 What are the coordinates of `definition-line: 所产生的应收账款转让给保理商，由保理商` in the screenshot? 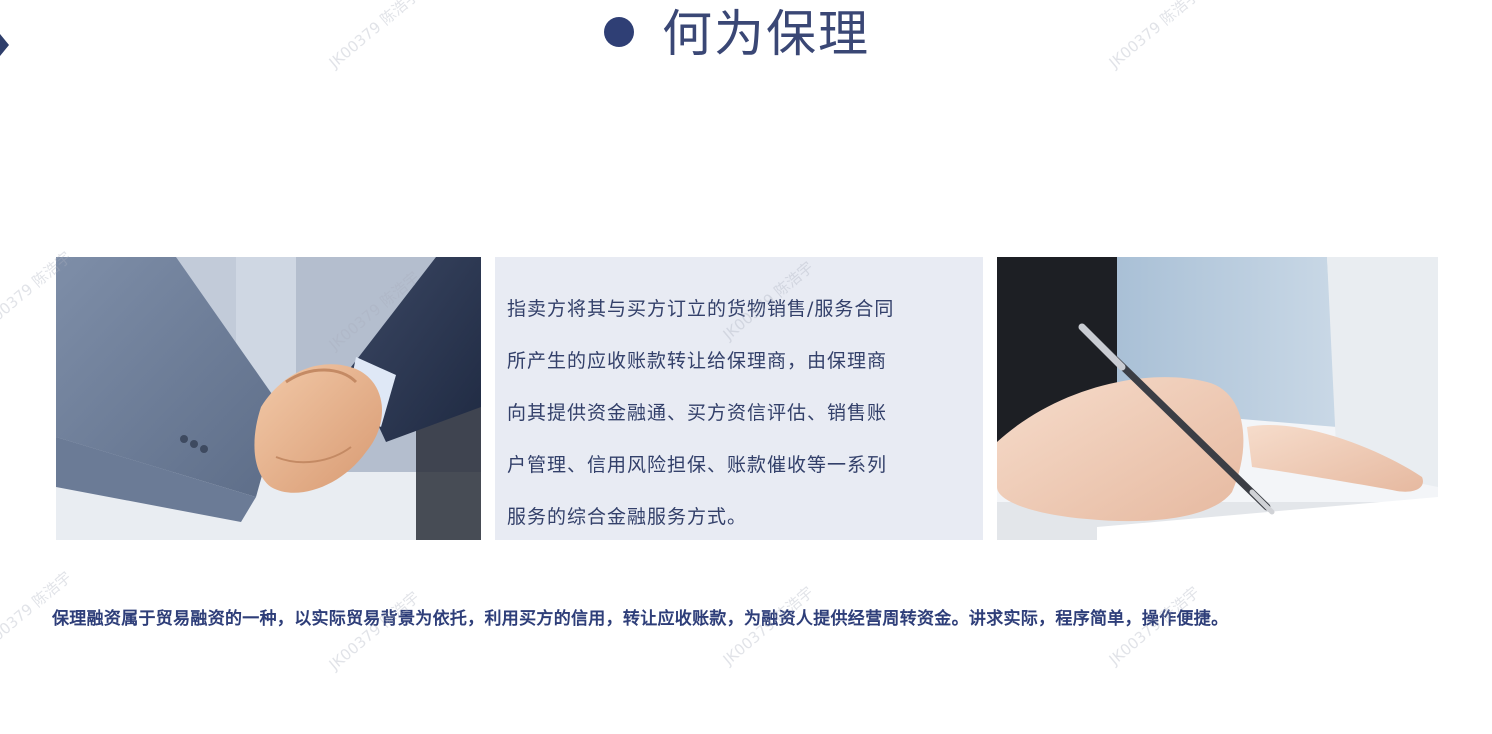 It's located at (697, 361).